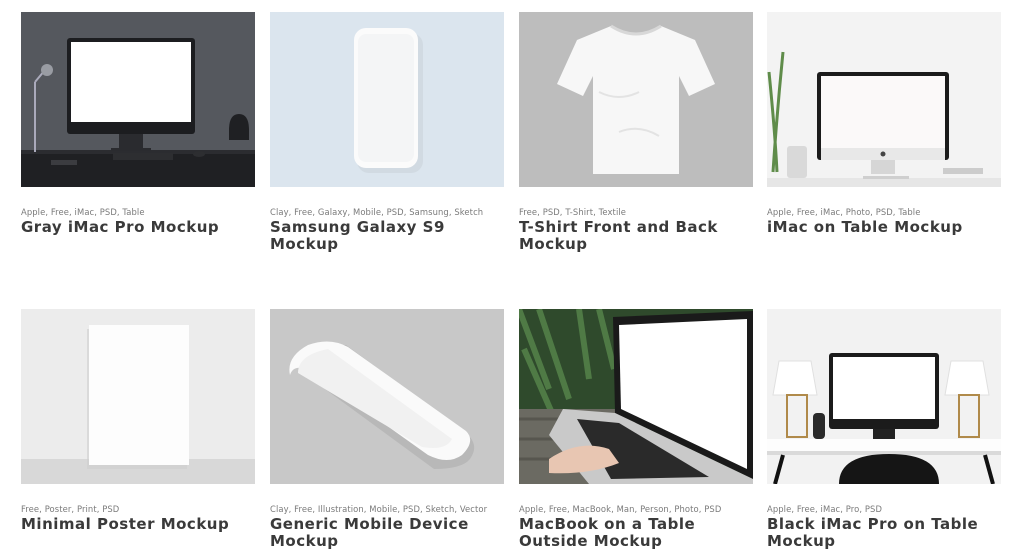  Describe the element at coordinates (141, 509) in the screenshot. I see `mockup-tags: Free, Poster, Print, PSD` at that location.